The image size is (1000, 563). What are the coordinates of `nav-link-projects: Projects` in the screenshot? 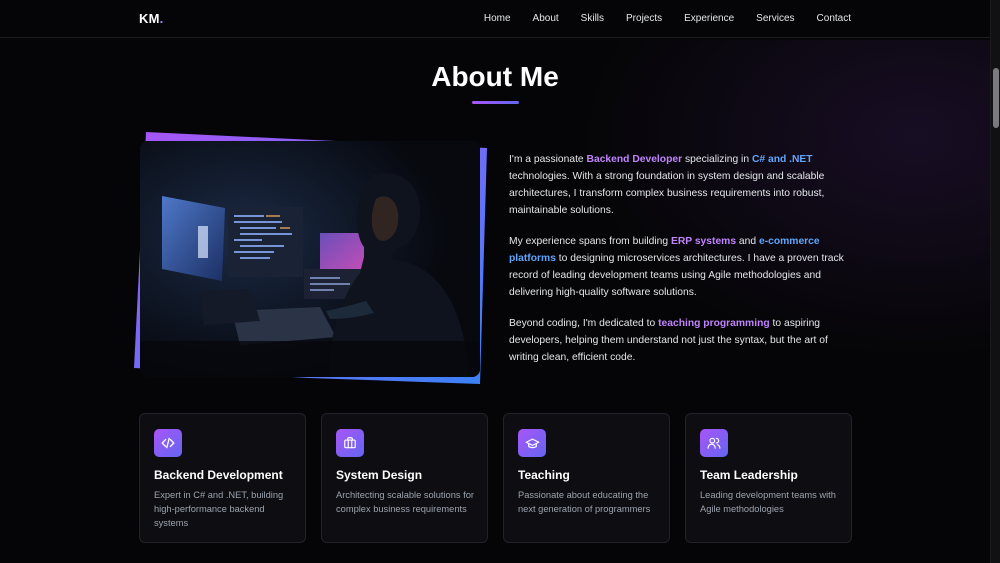 It's located at (644, 18).